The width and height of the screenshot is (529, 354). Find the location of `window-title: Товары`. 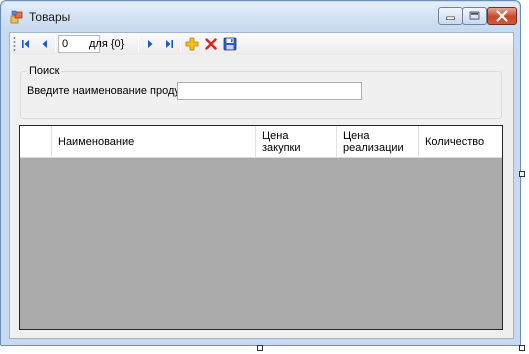

window-title: Товары is located at coordinates (50, 17).